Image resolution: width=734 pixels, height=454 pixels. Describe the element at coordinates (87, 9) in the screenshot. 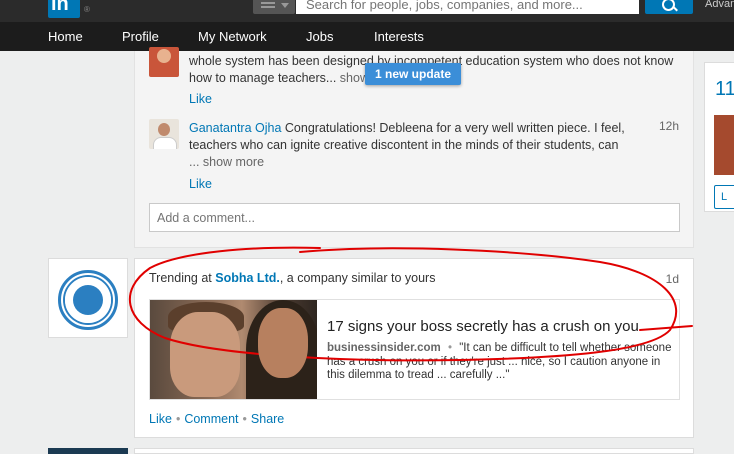

I see `registered-mark: ®` at that location.